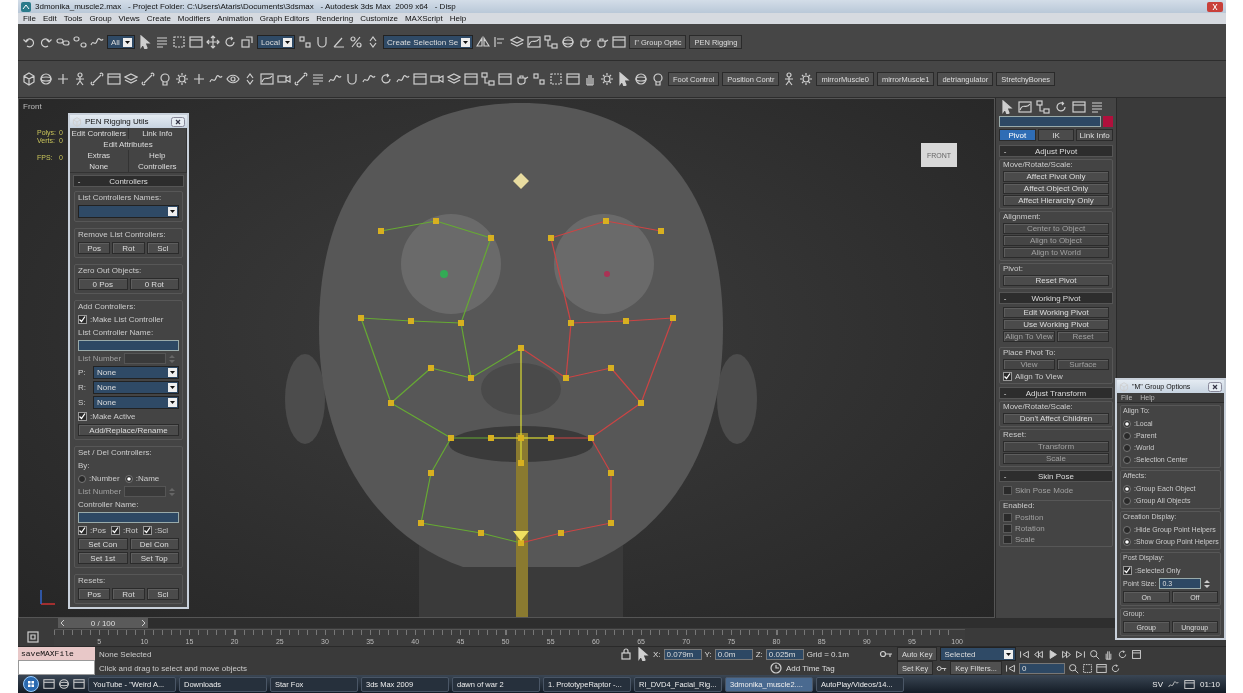 This screenshot has width=1243, height=693. I want to click on dropdown, so click(128, 211).